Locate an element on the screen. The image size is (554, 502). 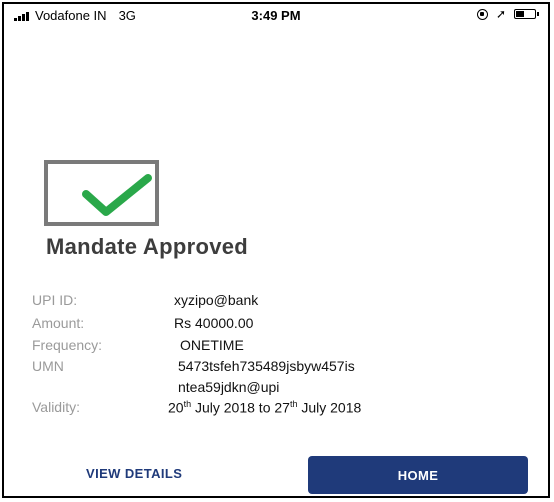
detail-row-upi-id: UPI ID: xyzipo@bank is located at coordinates (282, 303).